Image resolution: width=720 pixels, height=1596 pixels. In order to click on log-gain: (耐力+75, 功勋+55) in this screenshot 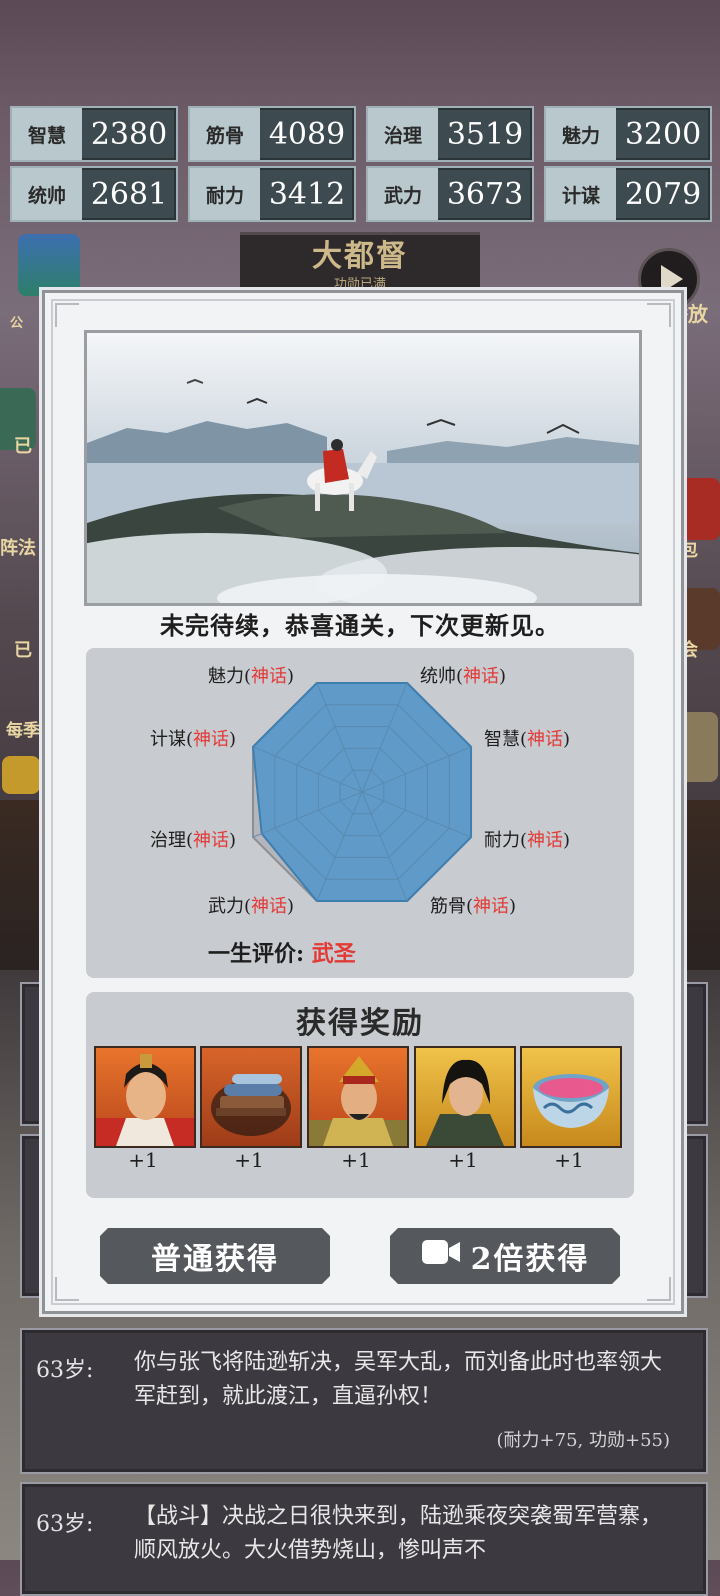, I will do `click(583, 1440)`.